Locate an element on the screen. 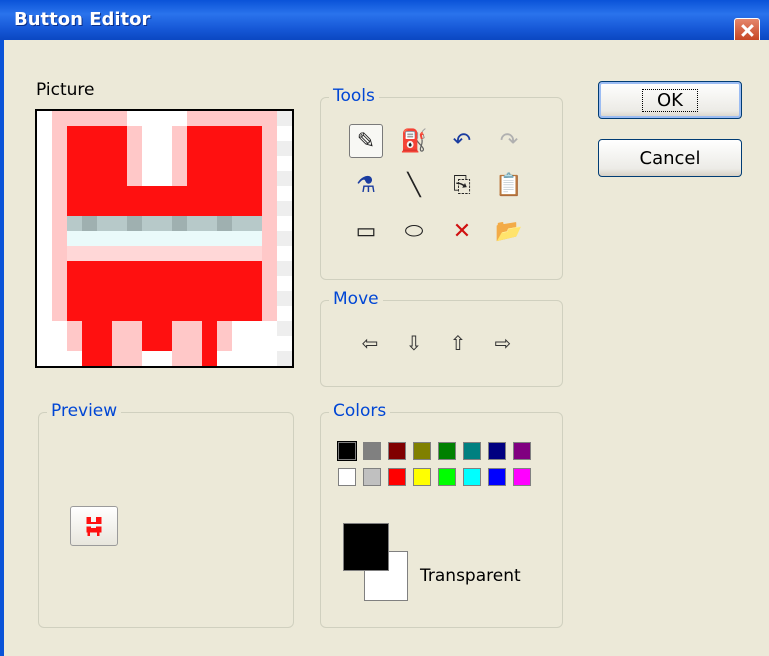 The height and width of the screenshot is (656, 769). rectangle-icon: ▭ is located at coordinates (366, 231).